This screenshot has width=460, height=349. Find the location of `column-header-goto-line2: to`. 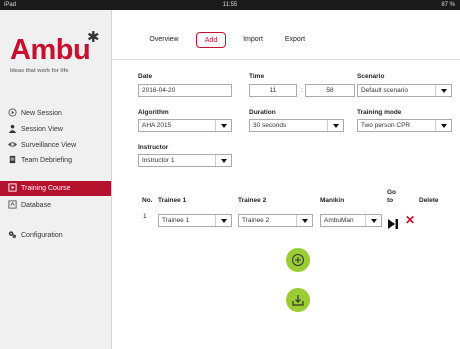

column-header-goto-line2: to is located at coordinates (390, 200).